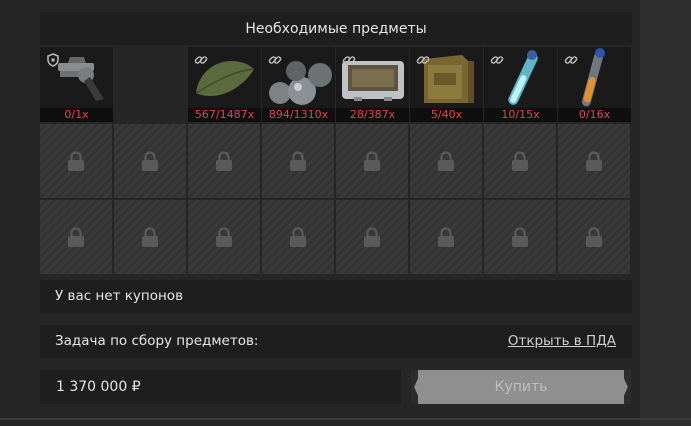 The height and width of the screenshot is (426, 691). What do you see at coordinates (53, 60) in the screenshot?
I see `shield-icon` at bounding box center [53, 60].